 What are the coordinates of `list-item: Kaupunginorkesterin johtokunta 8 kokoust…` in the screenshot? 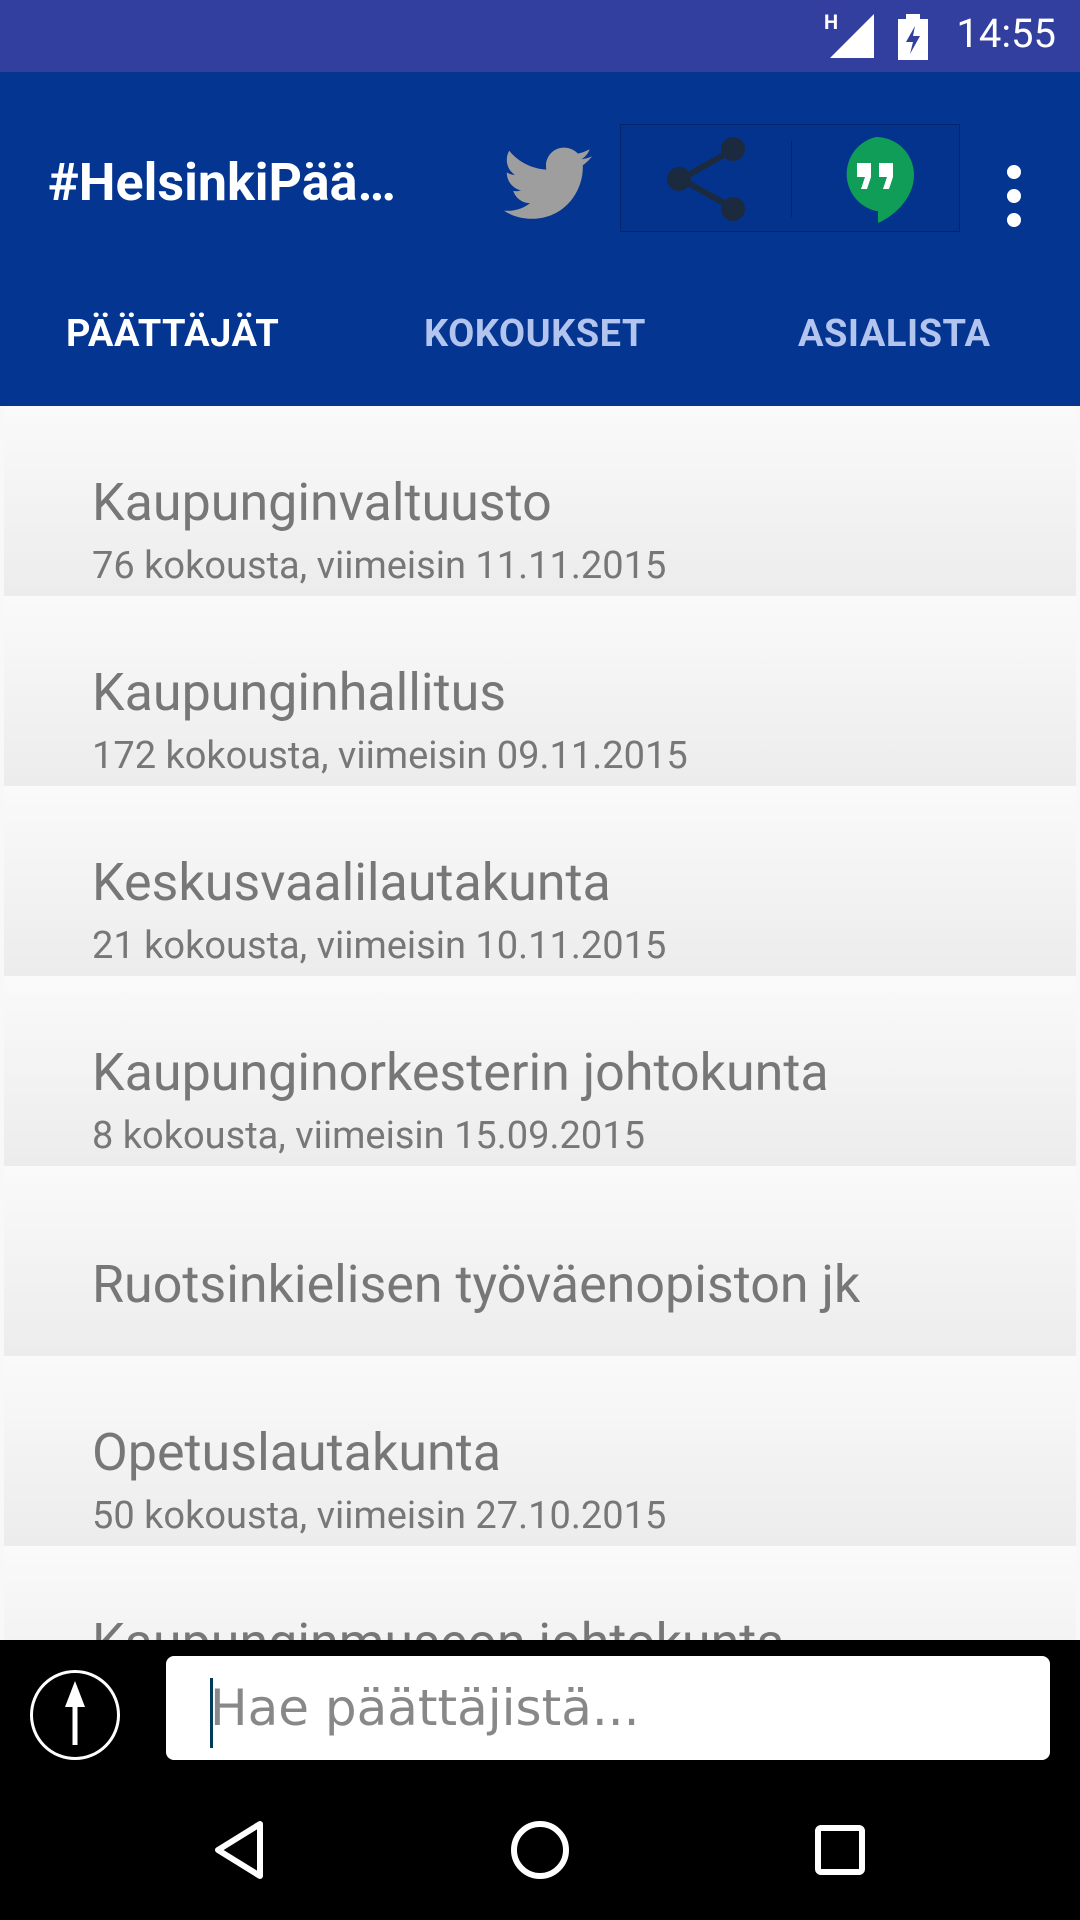 It's located at (540, 1071).